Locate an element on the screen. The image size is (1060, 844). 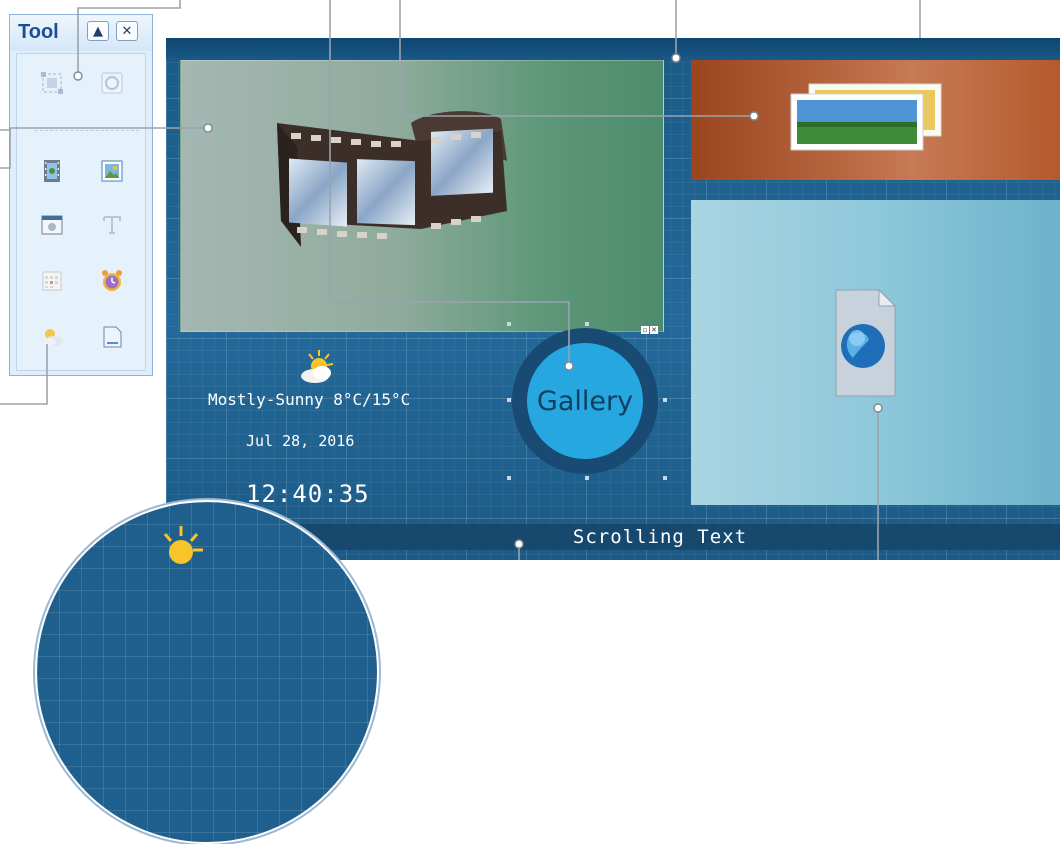
picture-zone is located at coordinates (875, 120).